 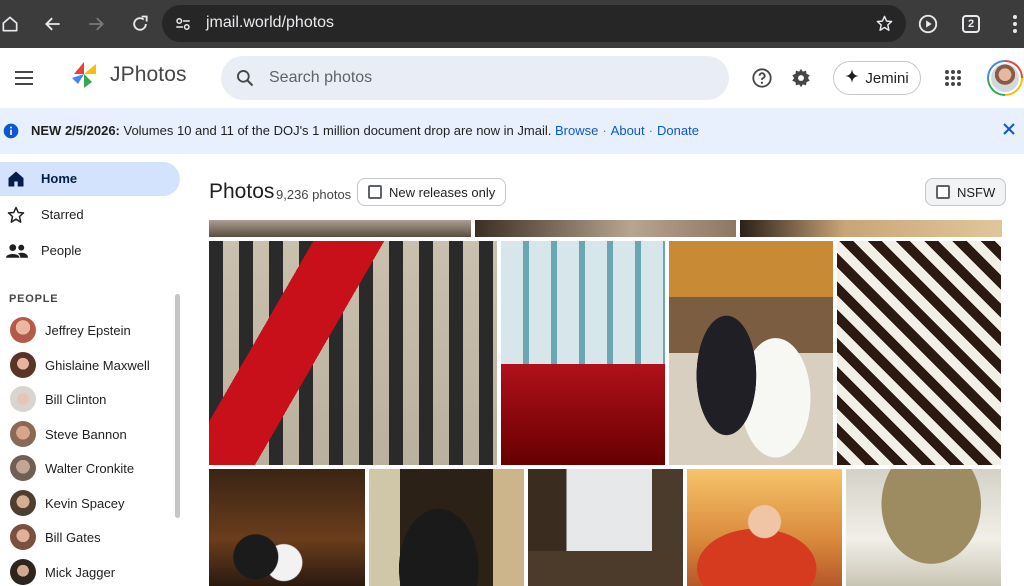 I want to click on tab-count: 2, so click(x=971, y=24).